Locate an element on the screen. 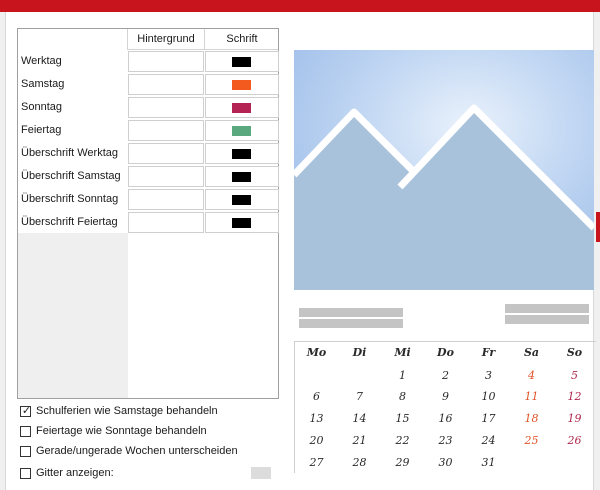 The width and height of the screenshot is (600, 490). day-cell: 24 is located at coordinates (488, 440).